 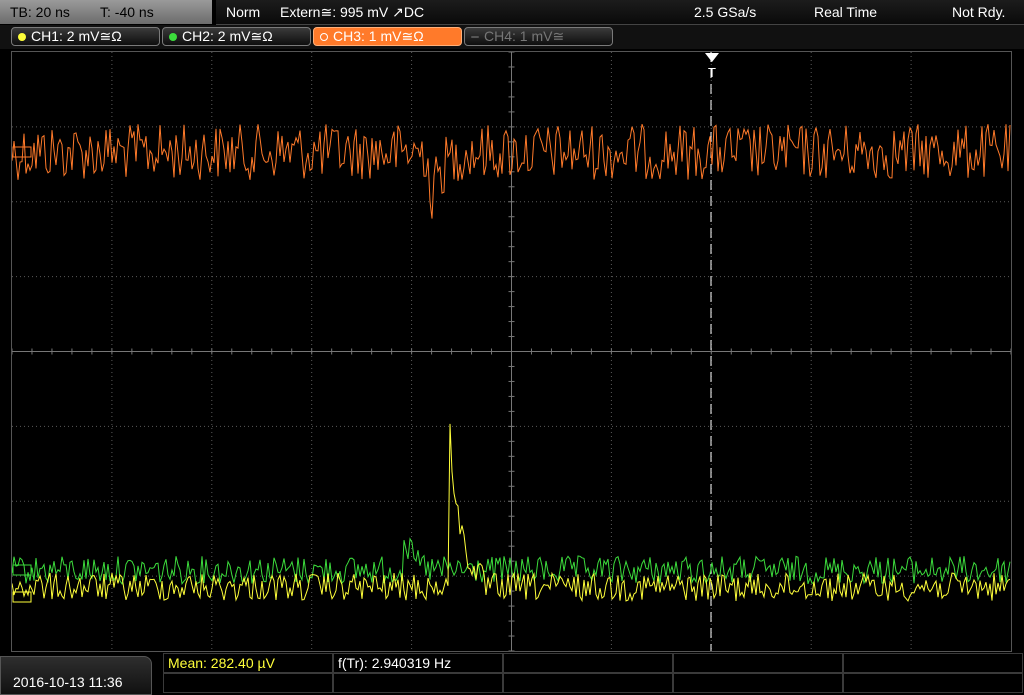 What do you see at coordinates (22, 374) in the screenshot?
I see `channel-markers` at bounding box center [22, 374].